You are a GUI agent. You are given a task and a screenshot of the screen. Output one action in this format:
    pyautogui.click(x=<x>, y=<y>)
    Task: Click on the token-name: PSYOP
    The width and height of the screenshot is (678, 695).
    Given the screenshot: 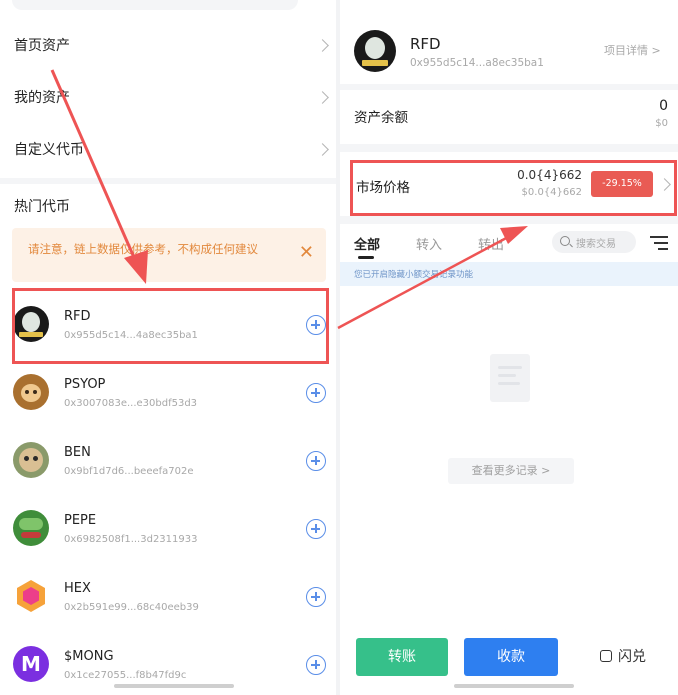 What is the action you would take?
    pyautogui.click(x=85, y=384)
    